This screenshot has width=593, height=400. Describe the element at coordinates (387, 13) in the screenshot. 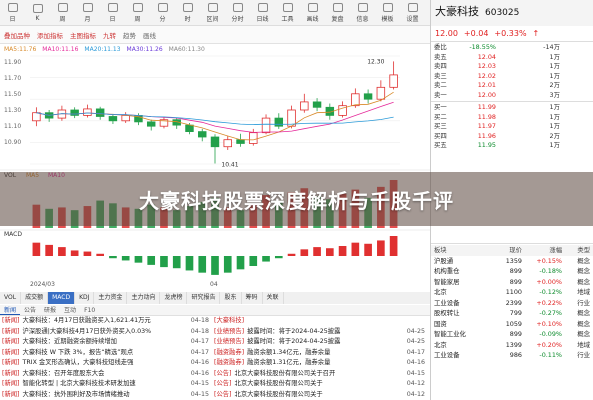

I see `toolbar-button: 模板` at that location.